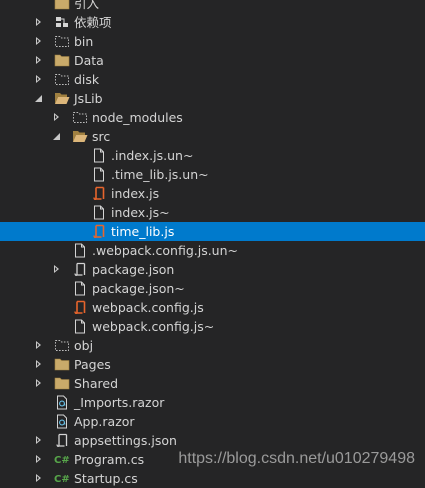  I want to click on tree-item-label: .index.js.un~, so click(152, 155).